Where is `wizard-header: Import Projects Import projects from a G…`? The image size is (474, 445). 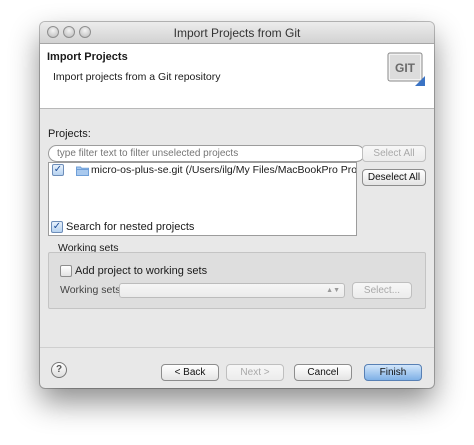 wizard-header: Import Projects Import projects from a G… is located at coordinates (237, 76).